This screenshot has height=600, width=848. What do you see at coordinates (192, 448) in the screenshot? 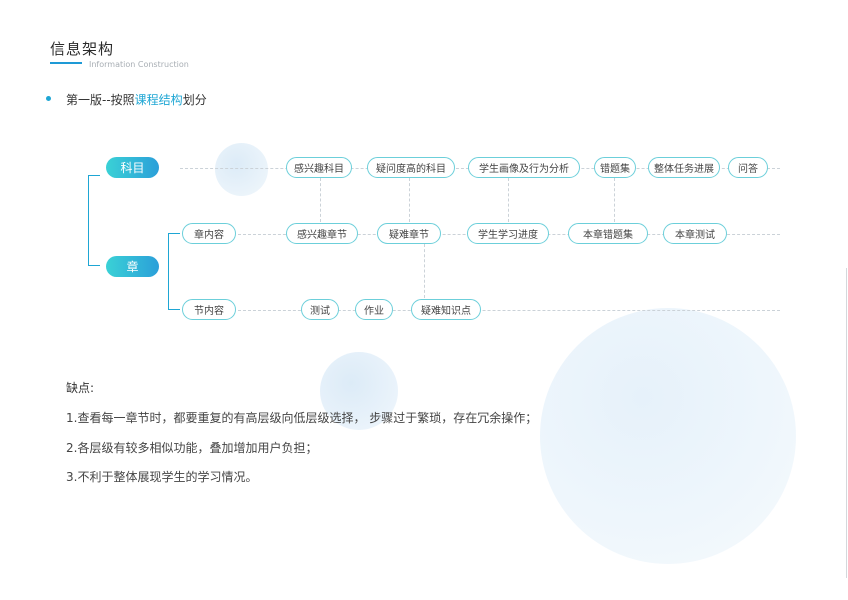
I see `drawback-item: 2.各层级有较多相似功能，叠加增加用户负担；` at bounding box center [192, 448].